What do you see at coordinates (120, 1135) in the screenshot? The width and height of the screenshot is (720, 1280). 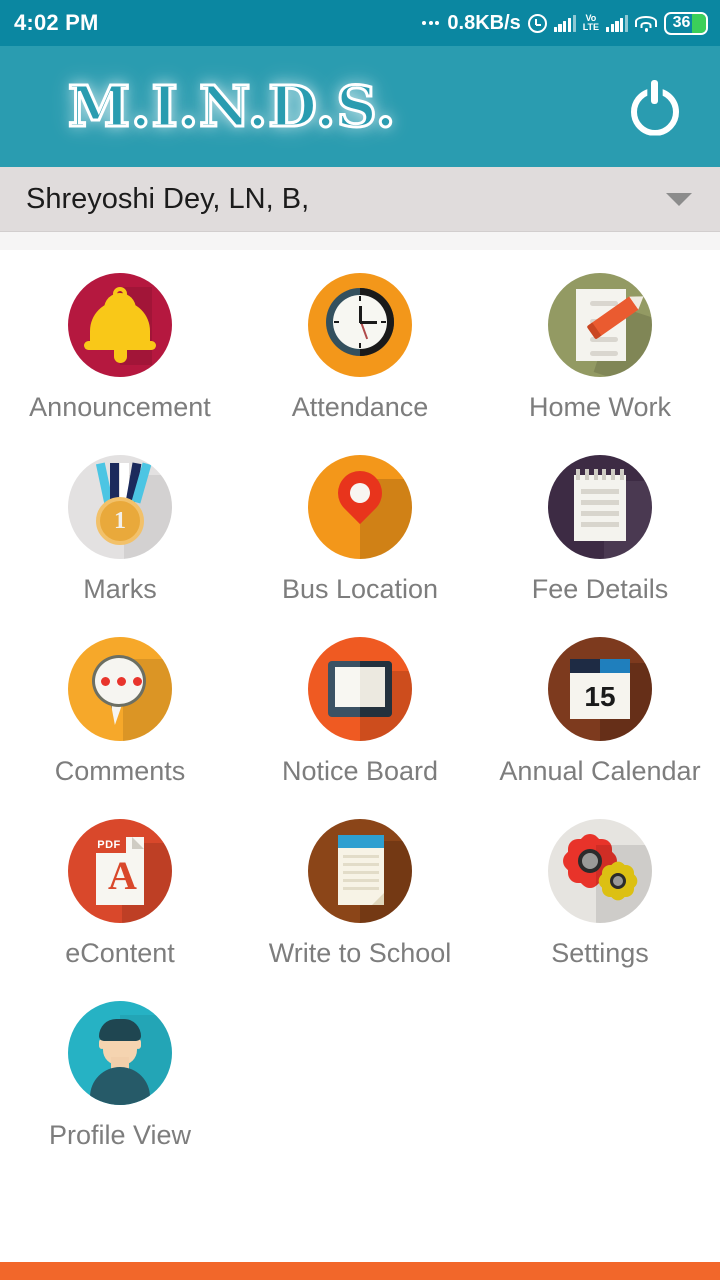 I see `grid-item-label: Profile View` at bounding box center [120, 1135].